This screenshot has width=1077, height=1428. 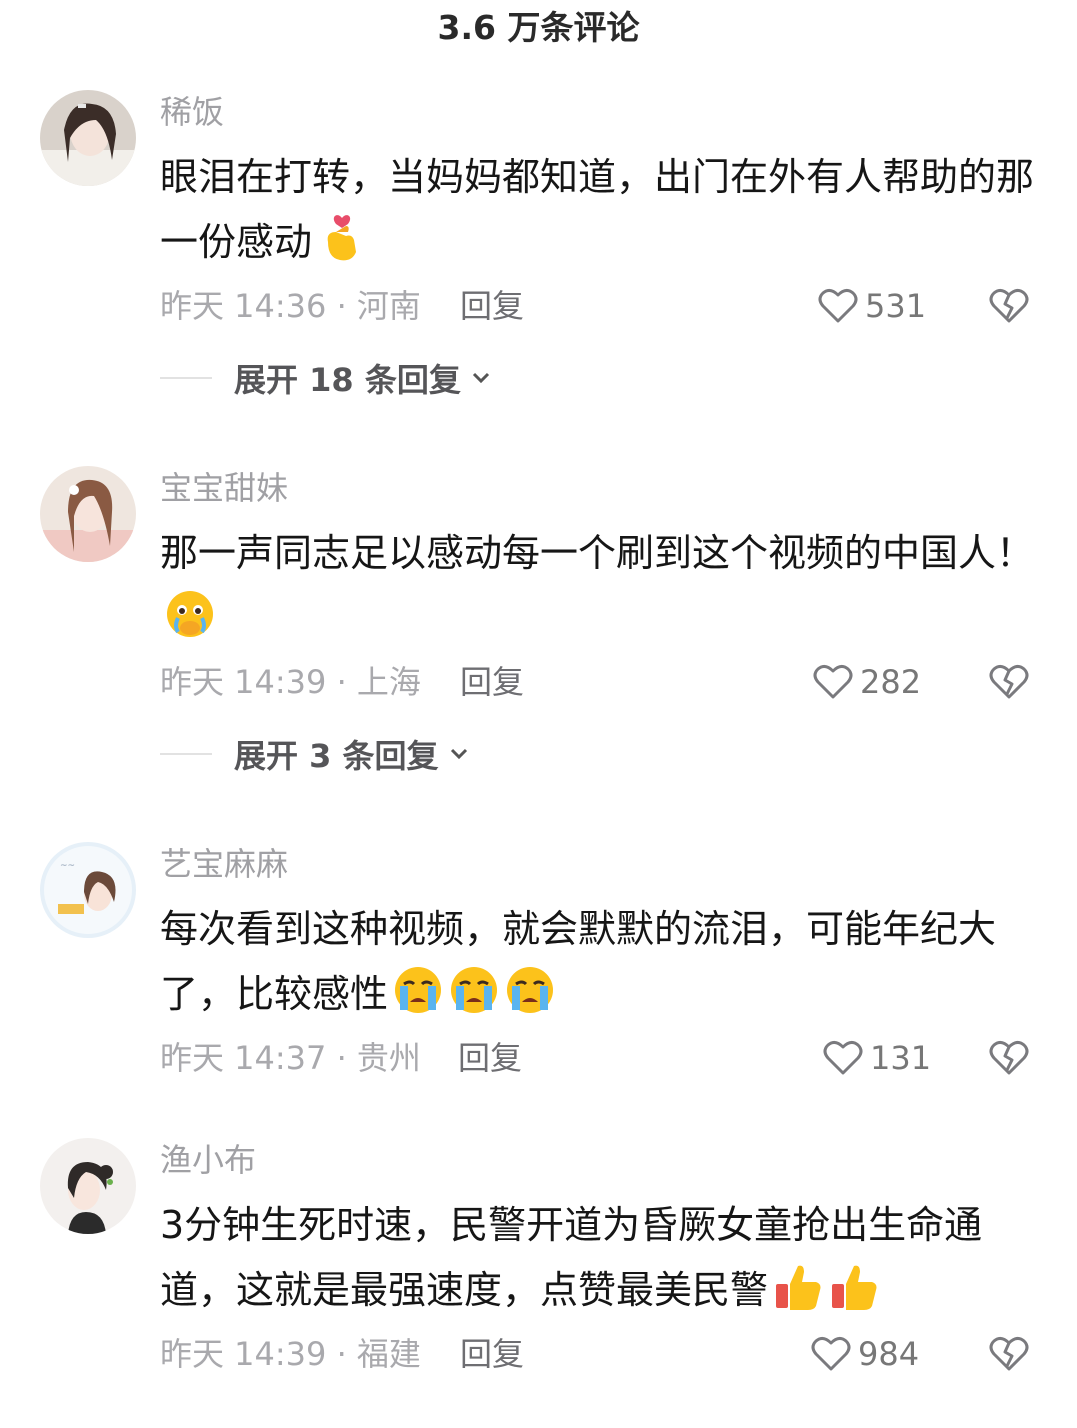 What do you see at coordinates (578, 961) in the screenshot?
I see `comment-text-content: 每次看到这种视频，就会默默的流泪，可能年纪大了，比较感性` at bounding box center [578, 961].